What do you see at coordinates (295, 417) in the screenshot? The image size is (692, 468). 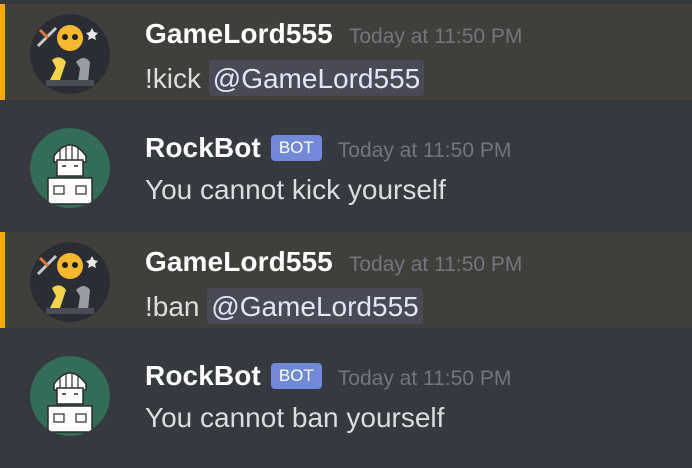 I see `message-content: You cannot ban yourself` at bounding box center [295, 417].